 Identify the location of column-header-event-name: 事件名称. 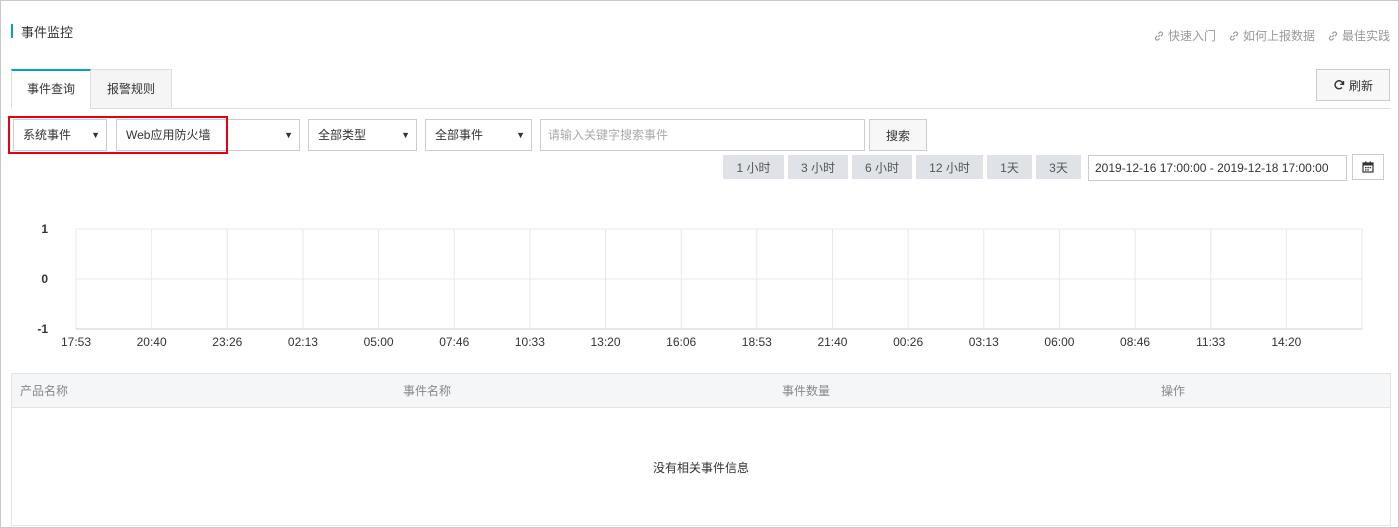
(427, 391).